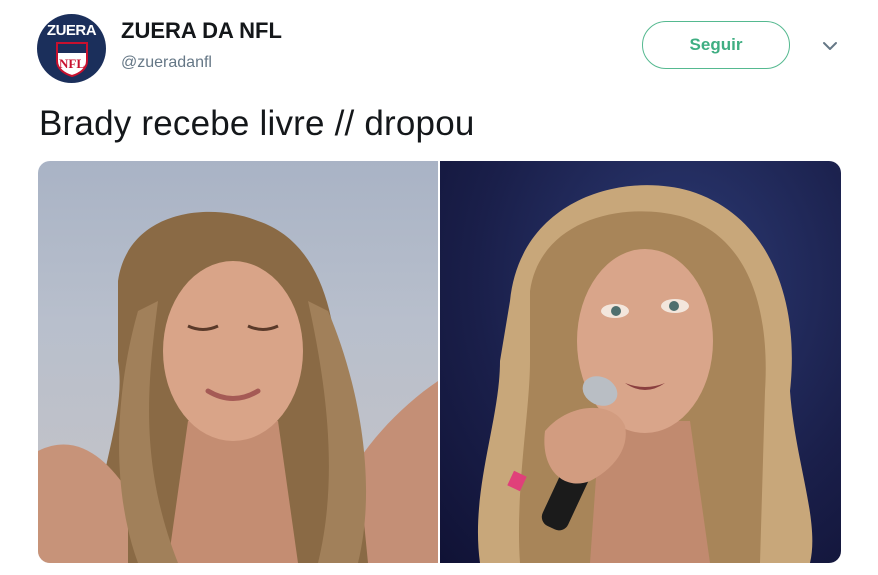 The height and width of the screenshot is (575, 878). What do you see at coordinates (166, 63) in the screenshot?
I see `account-handle: @zueradanfl` at bounding box center [166, 63].